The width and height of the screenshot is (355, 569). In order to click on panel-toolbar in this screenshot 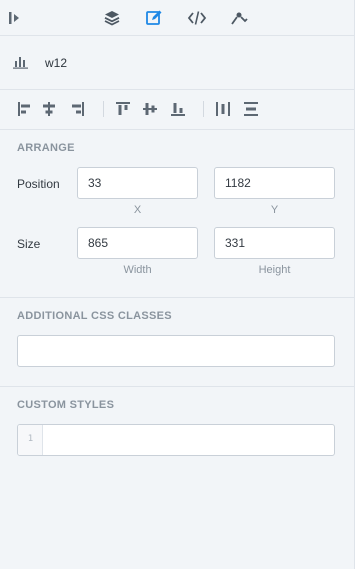, I will do `click(177, 18)`.